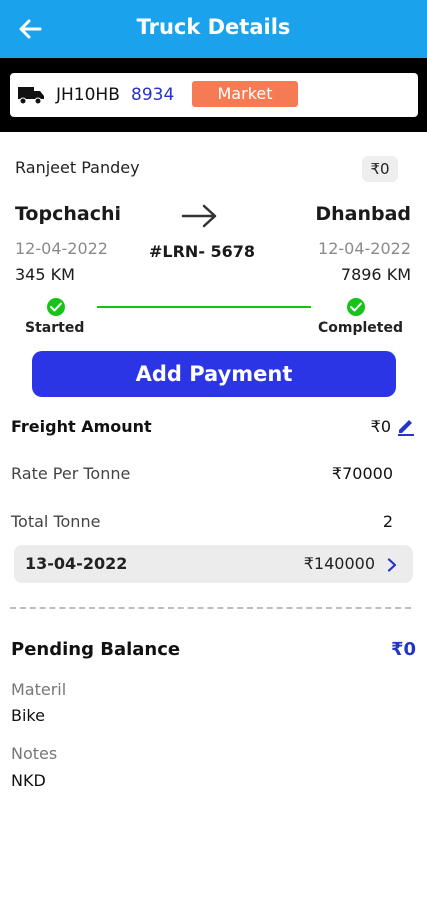 Image resolution: width=427 pixels, height=900 pixels. I want to click on trip-progress-line, so click(204, 307).